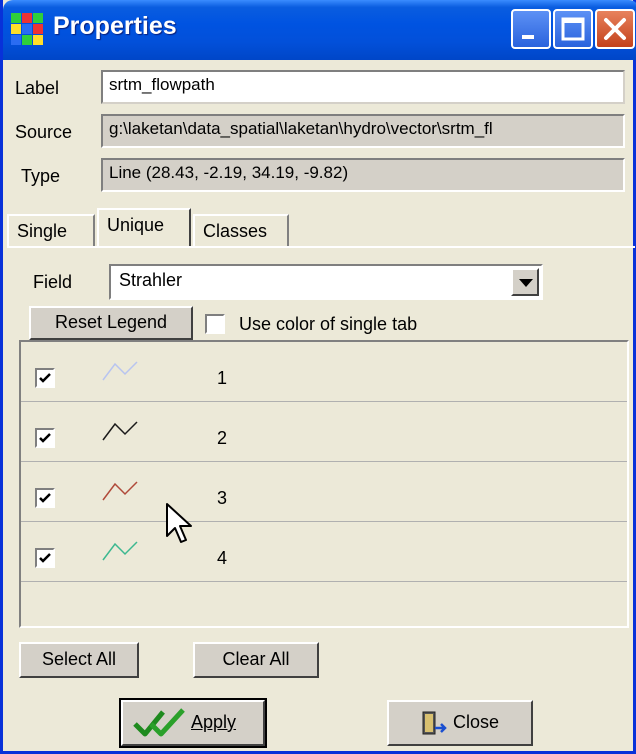  What do you see at coordinates (324, 372) in the screenshot?
I see `list-item: 1` at bounding box center [324, 372].